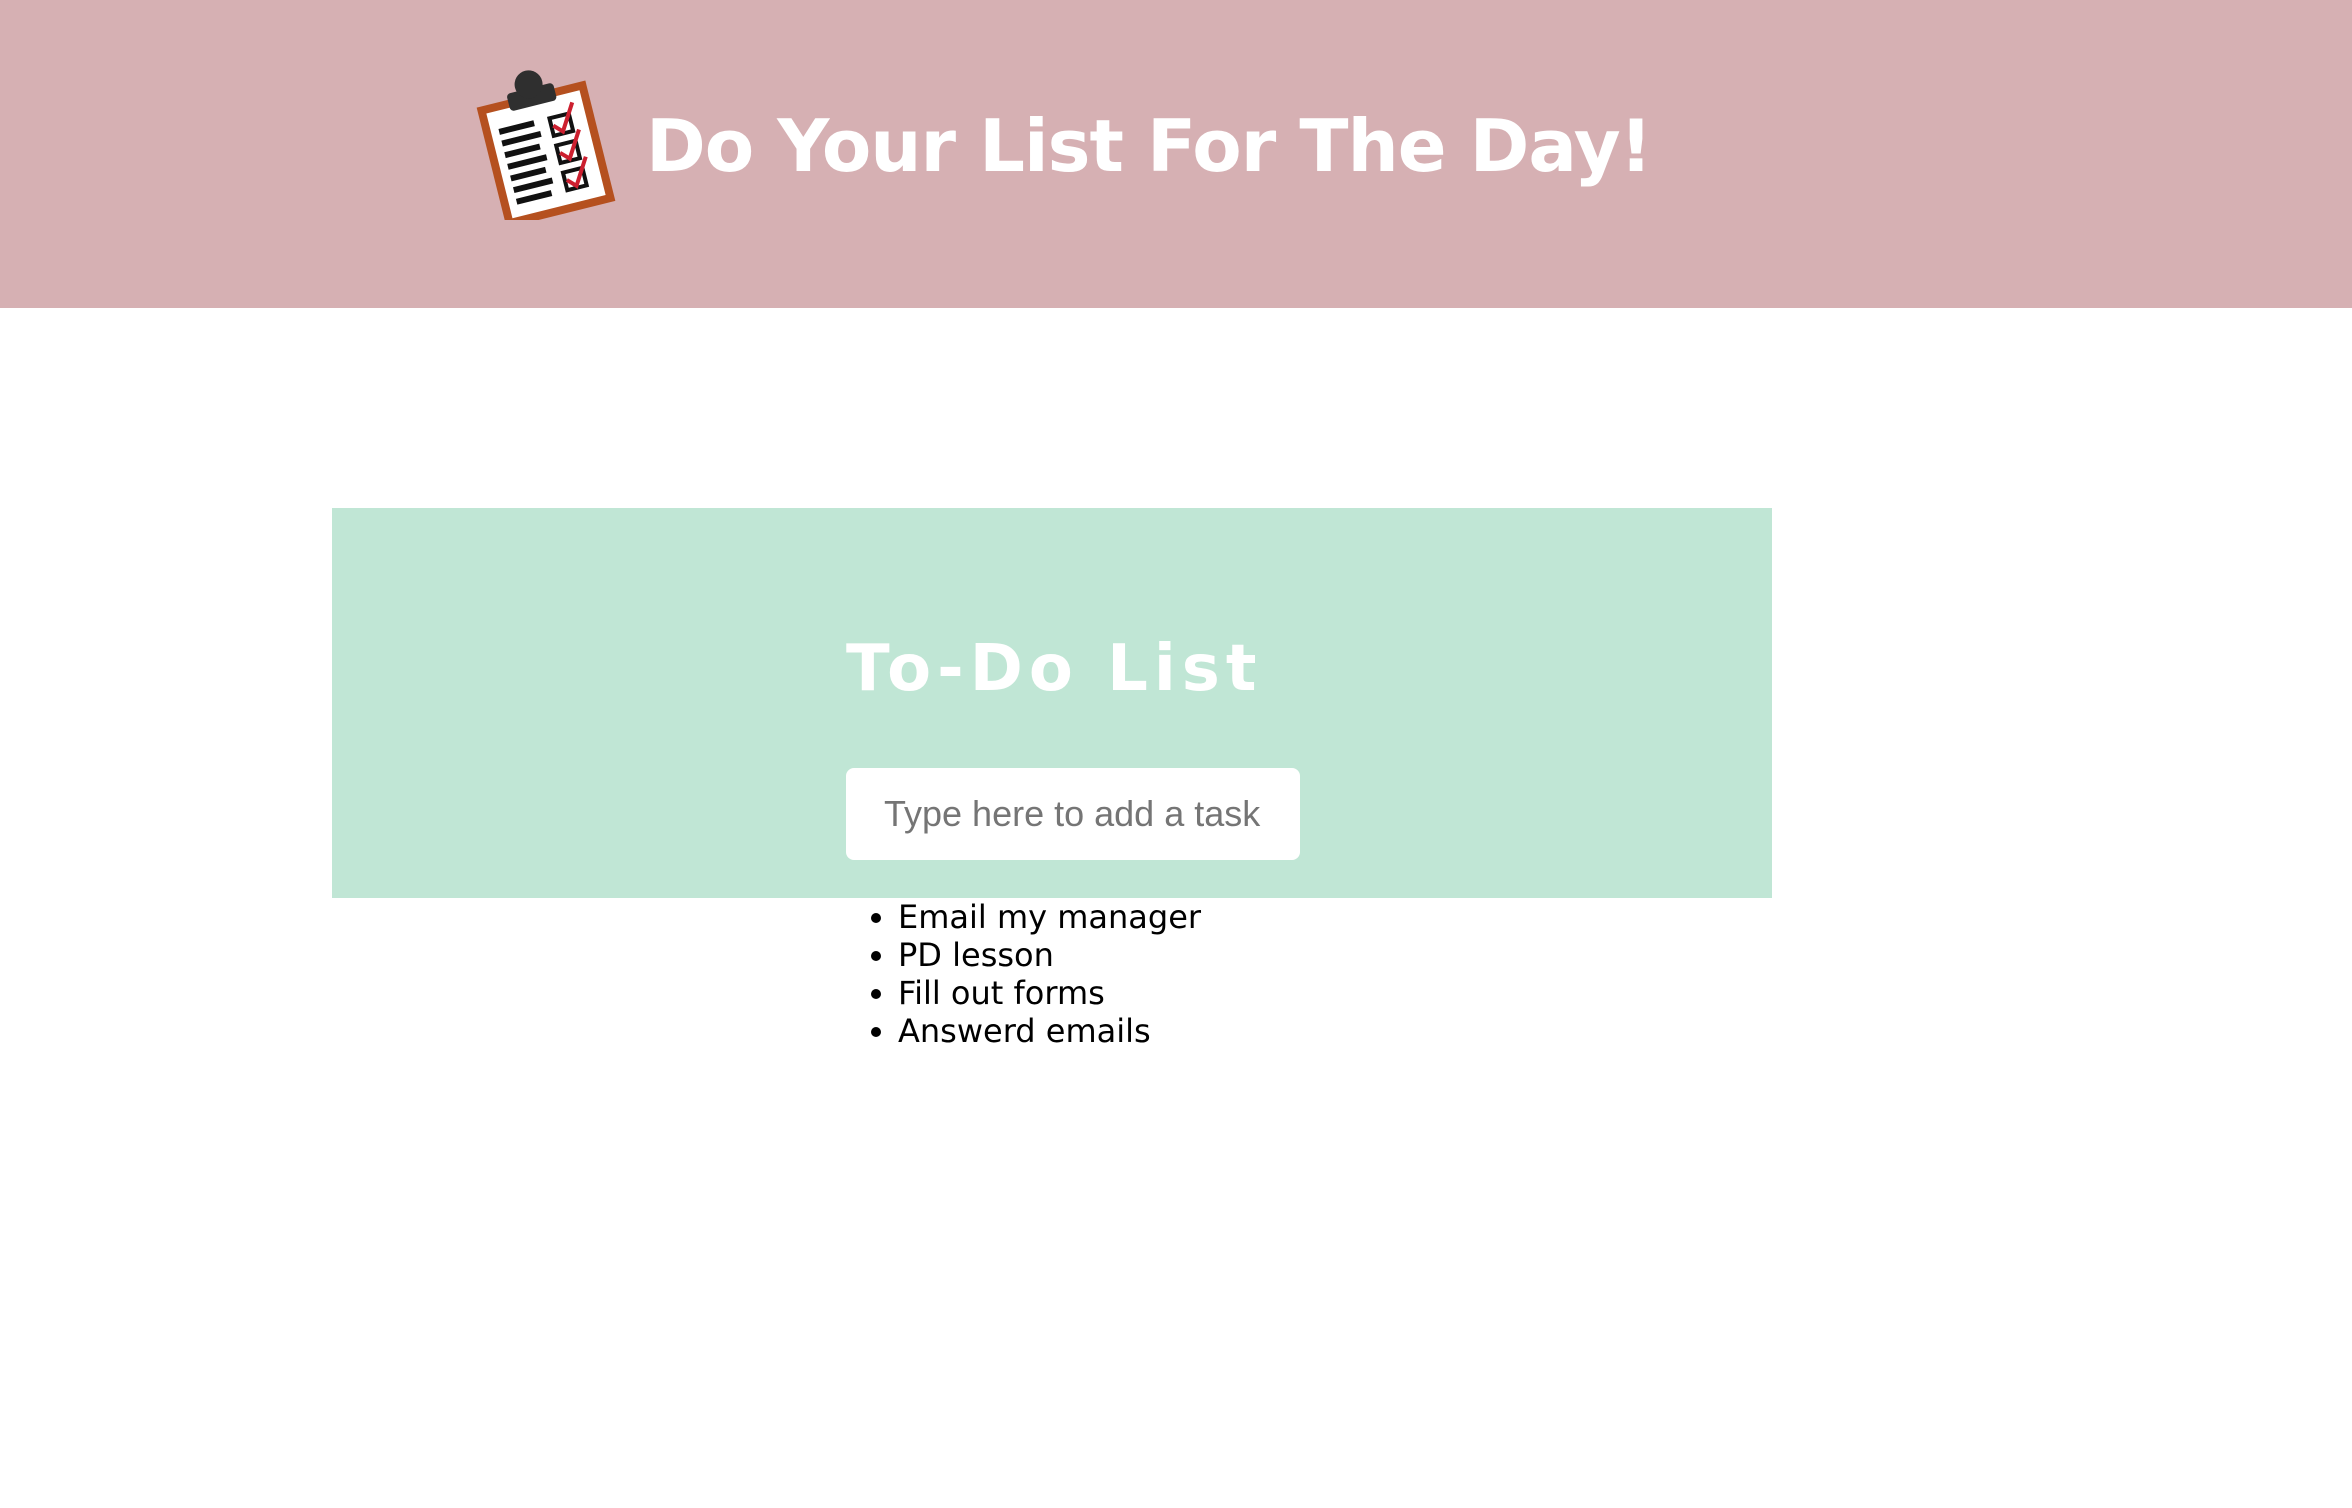  Describe the element at coordinates (1049, 917) in the screenshot. I see `task-item: Email my manager` at that location.